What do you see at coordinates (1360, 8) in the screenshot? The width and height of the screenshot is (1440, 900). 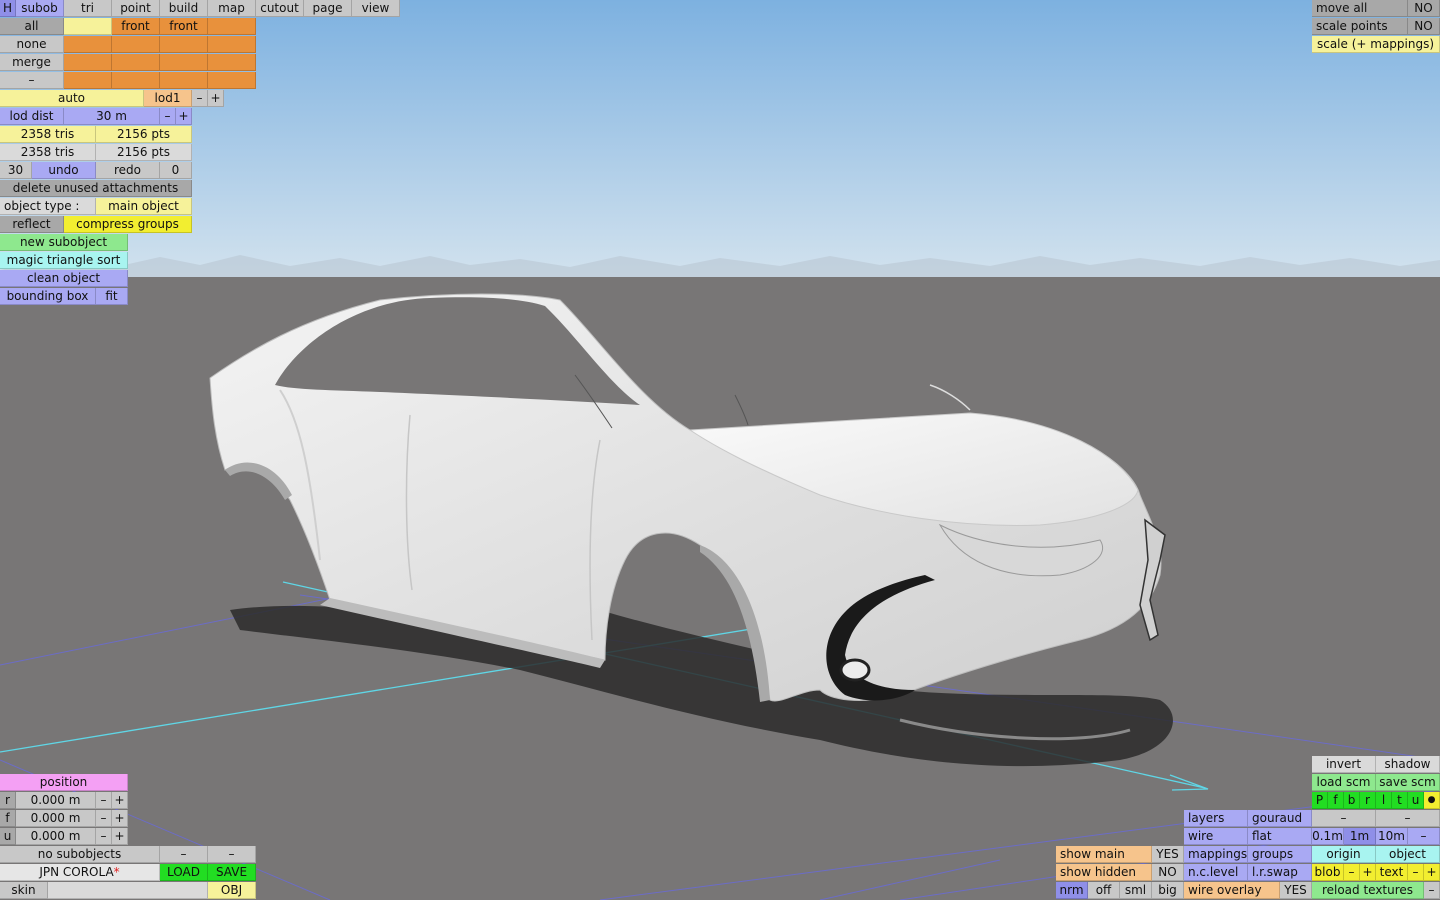 I see `move-all-label: move all` at bounding box center [1360, 8].